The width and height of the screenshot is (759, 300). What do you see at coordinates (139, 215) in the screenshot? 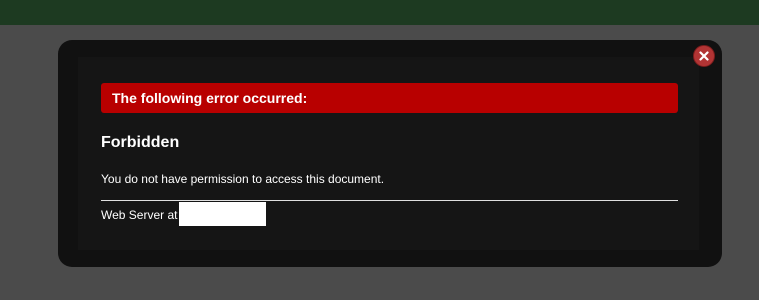
I see `server-info-label: Web Server at` at bounding box center [139, 215].